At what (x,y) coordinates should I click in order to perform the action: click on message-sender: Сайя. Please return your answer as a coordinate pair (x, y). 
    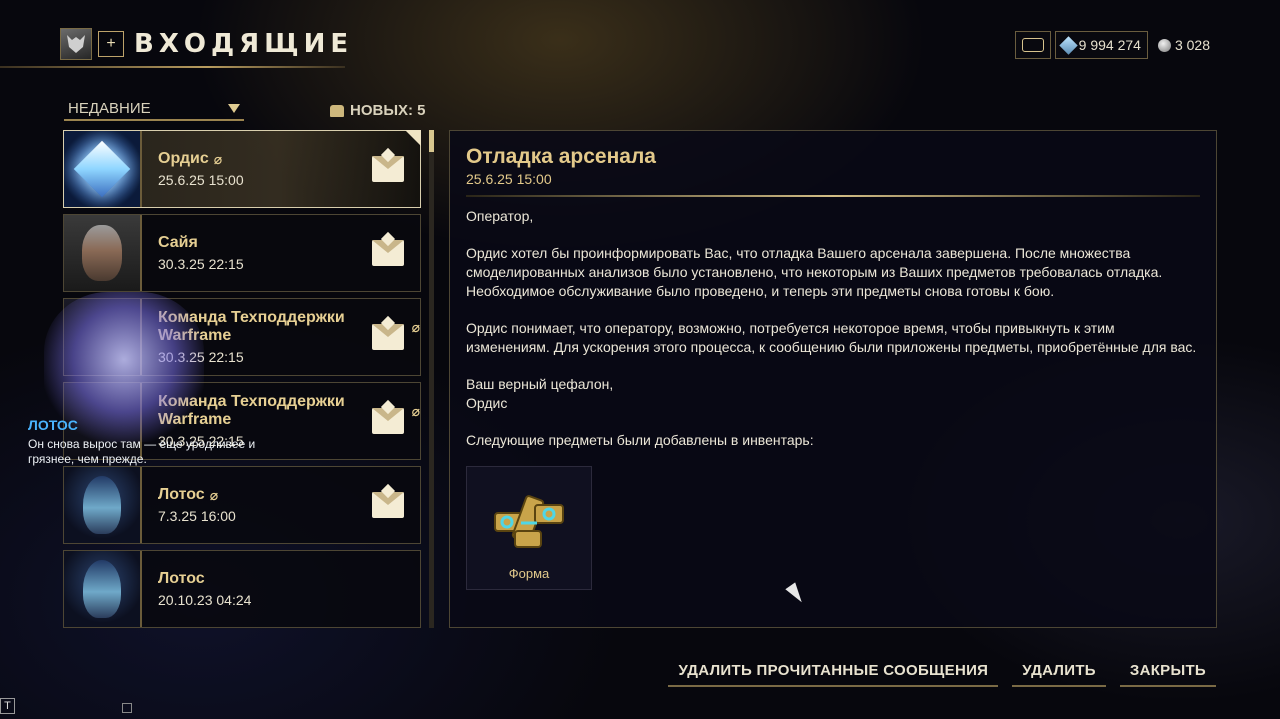
    Looking at the image, I should click on (178, 242).